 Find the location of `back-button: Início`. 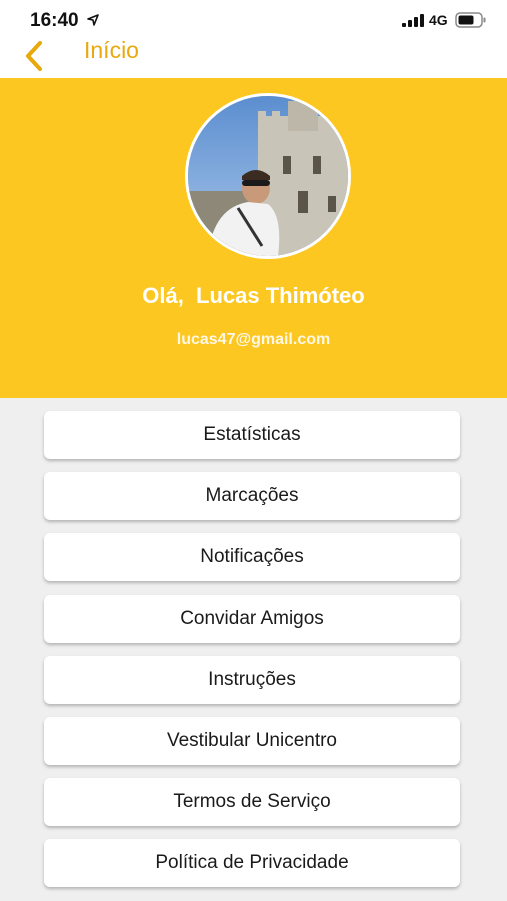

back-button: Início is located at coordinates (98, 56).